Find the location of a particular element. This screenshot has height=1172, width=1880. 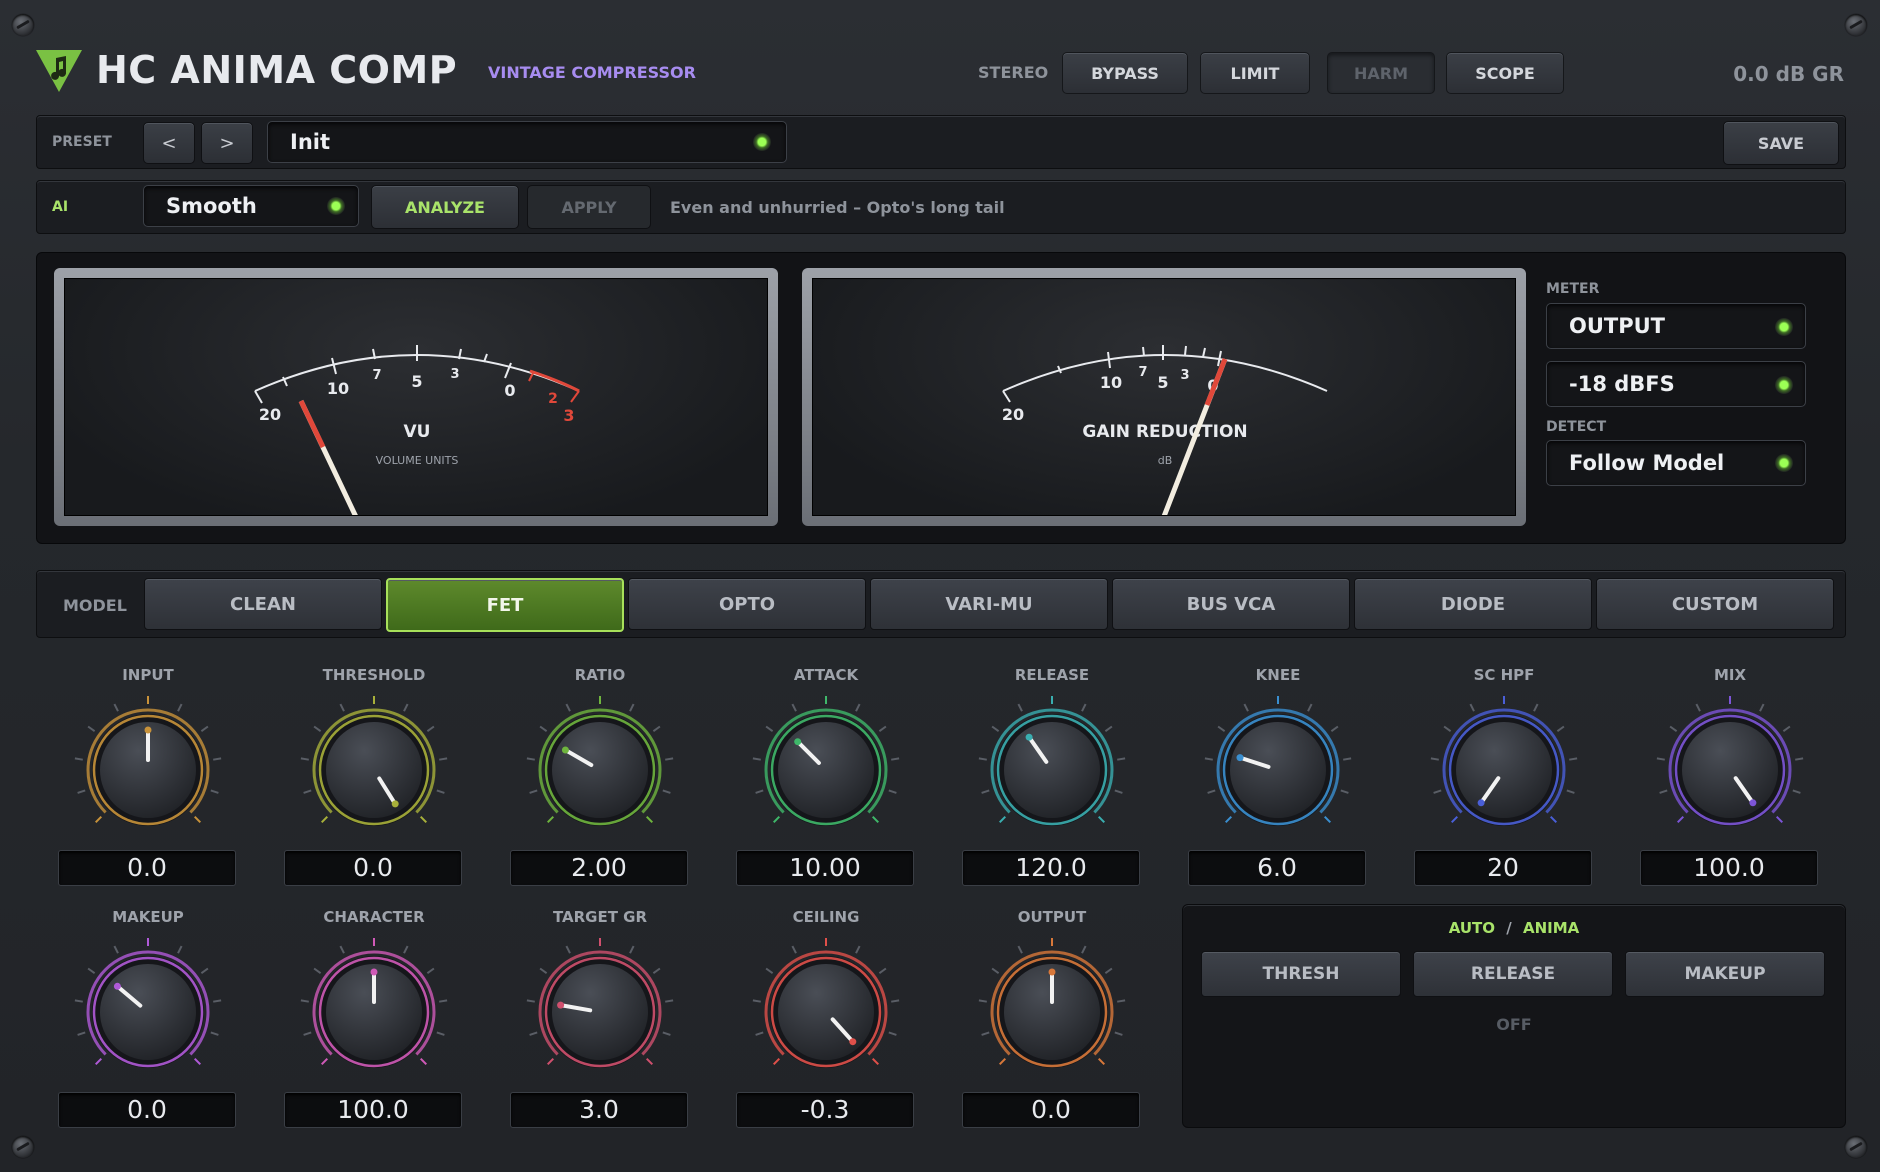

knob-label: CHARACTER is located at coordinates (374, 917).